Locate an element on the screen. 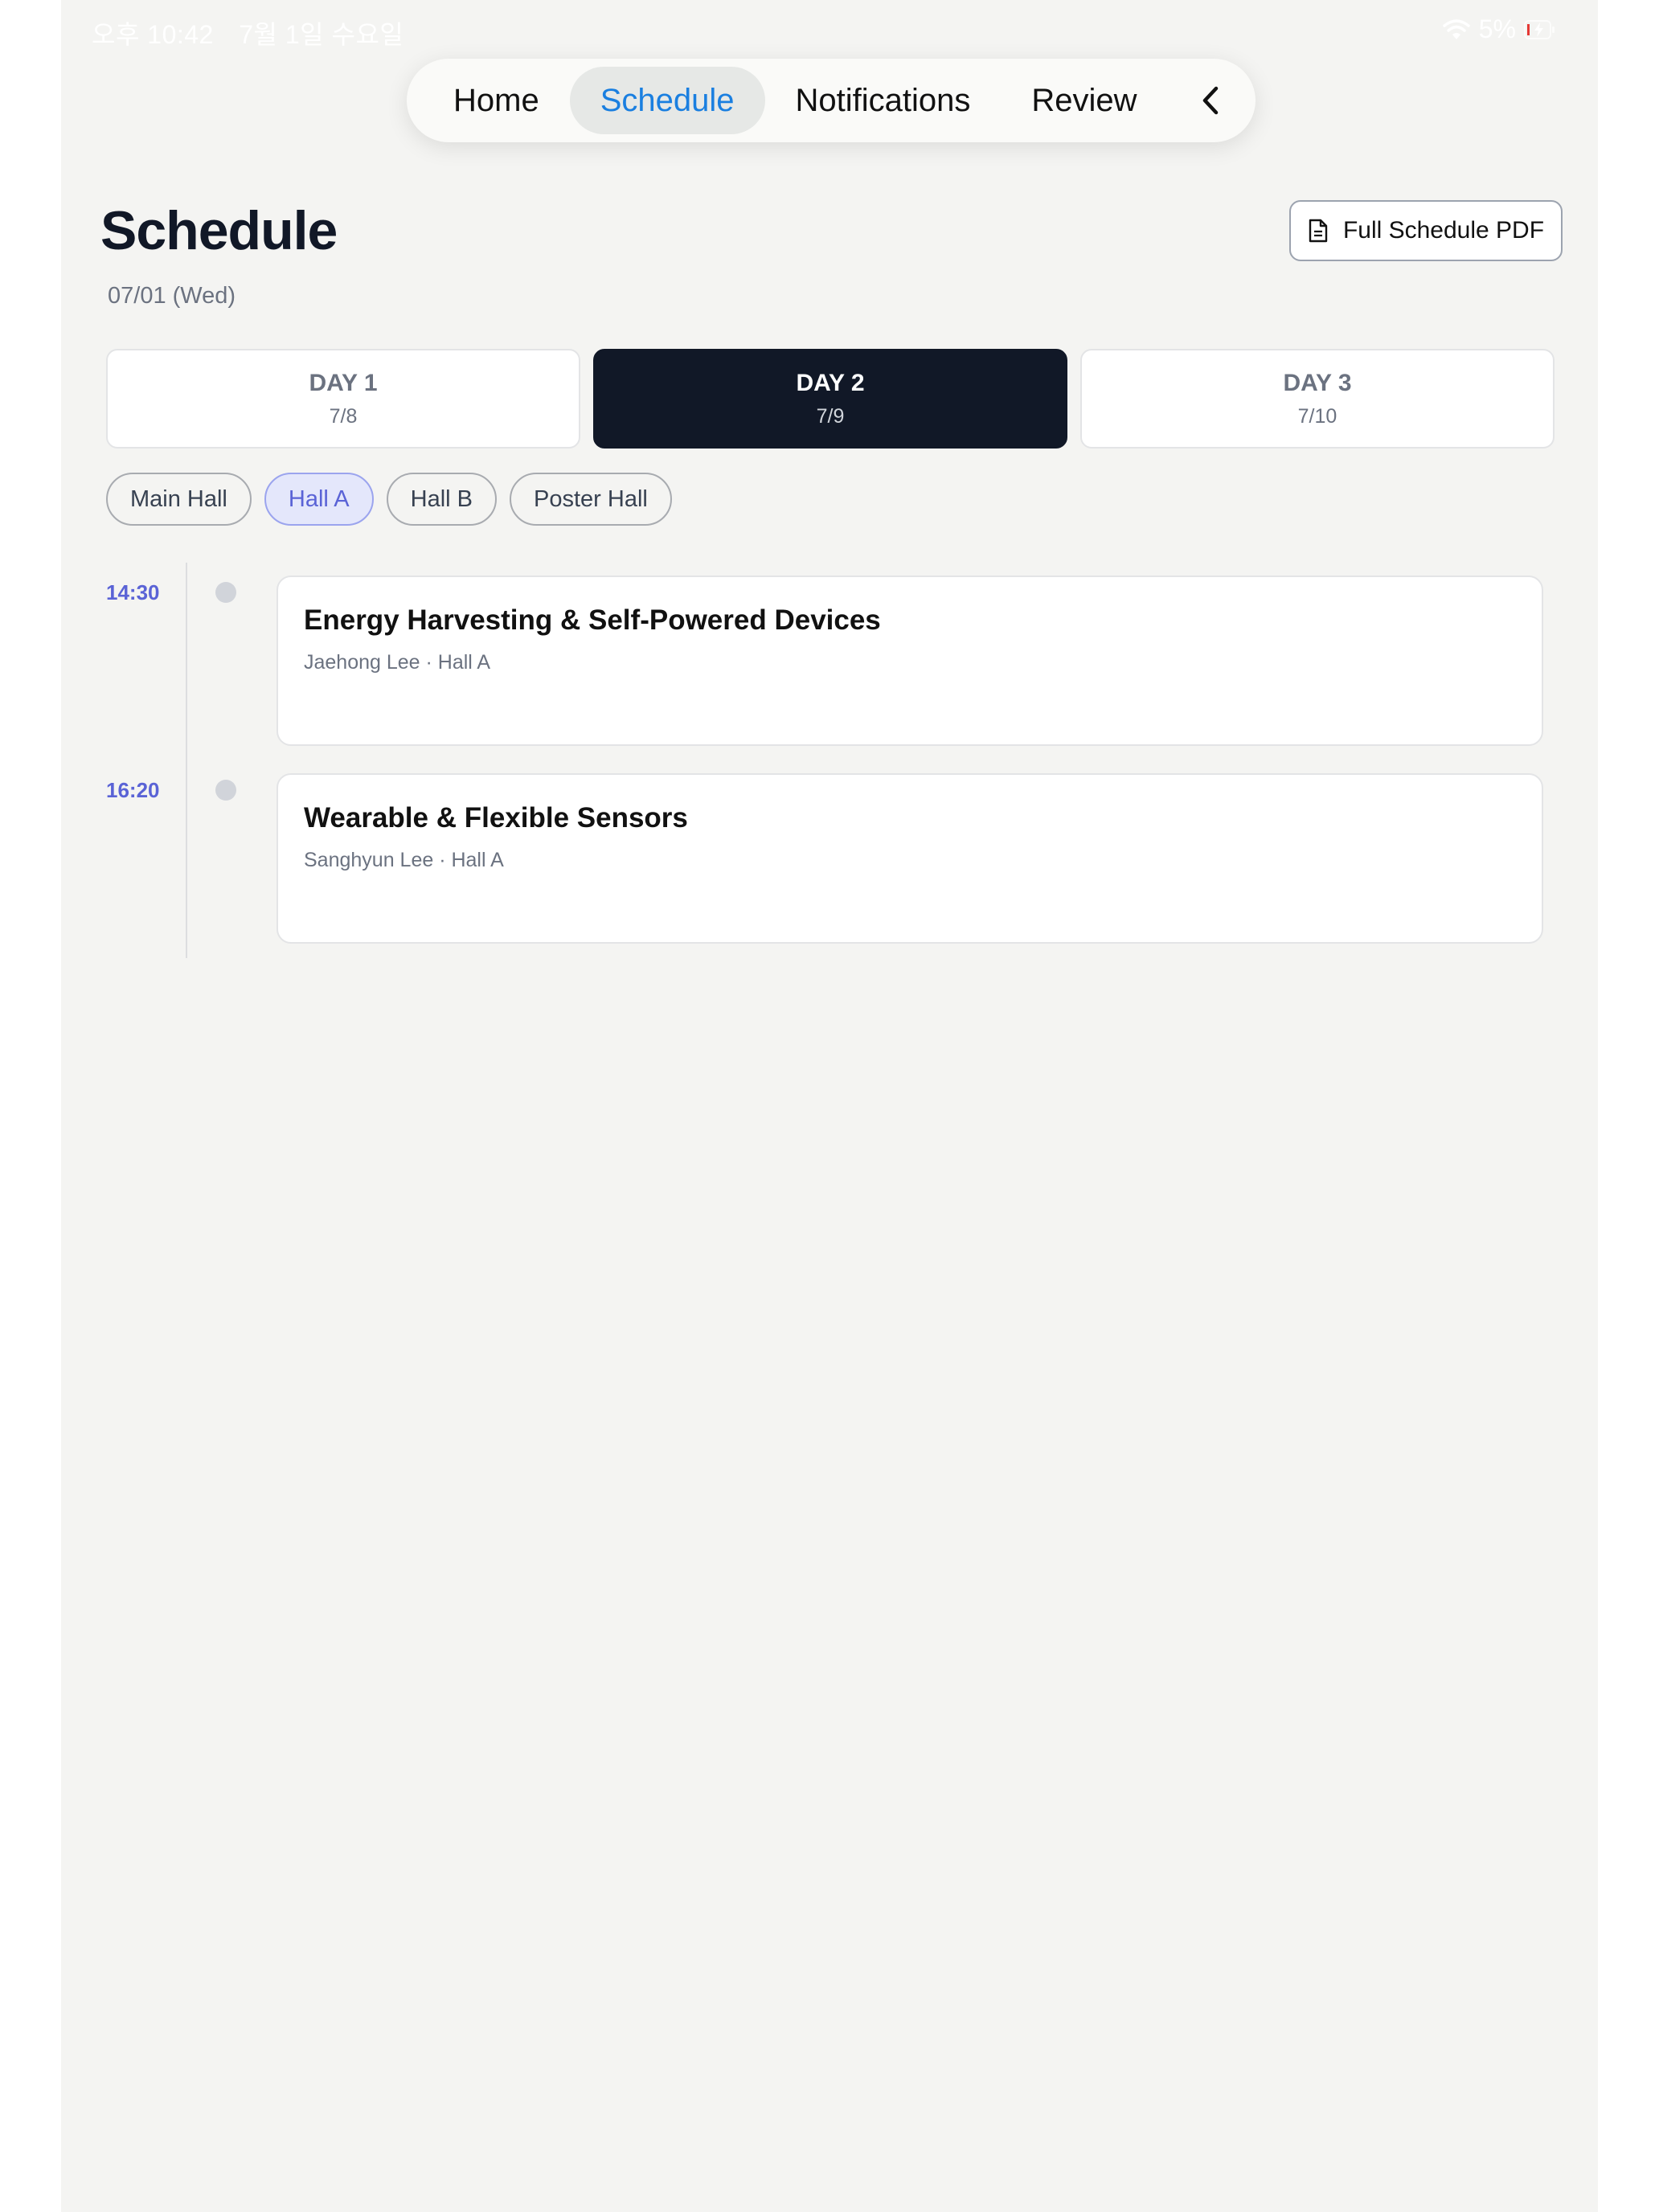  session-meta: Jaehong Lee · Hall A is located at coordinates (397, 662).